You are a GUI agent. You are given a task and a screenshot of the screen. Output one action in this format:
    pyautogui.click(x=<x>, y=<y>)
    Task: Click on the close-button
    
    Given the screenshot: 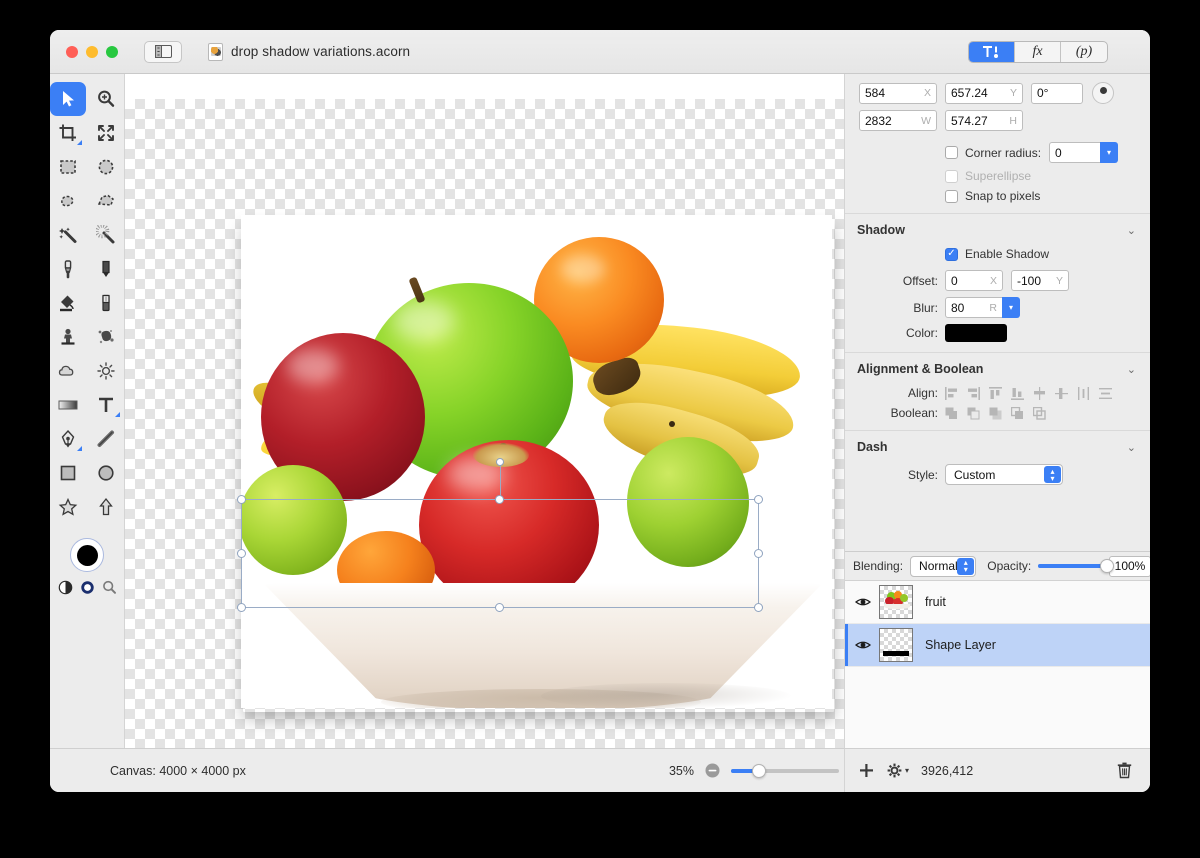 What is the action you would take?
    pyautogui.click(x=72, y=51)
    